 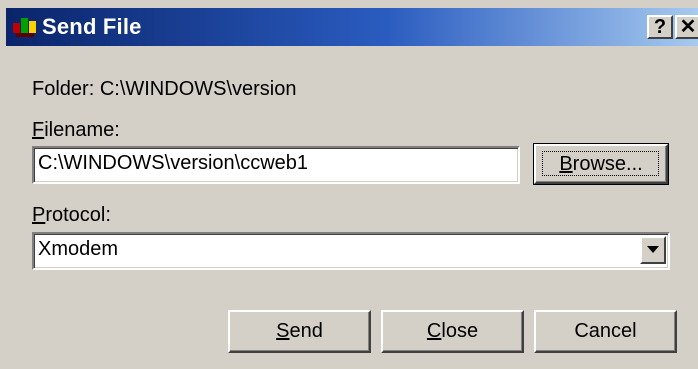 What do you see at coordinates (198, 89) in the screenshot?
I see `folder-path: C:\WINDOWS\version` at bounding box center [198, 89].